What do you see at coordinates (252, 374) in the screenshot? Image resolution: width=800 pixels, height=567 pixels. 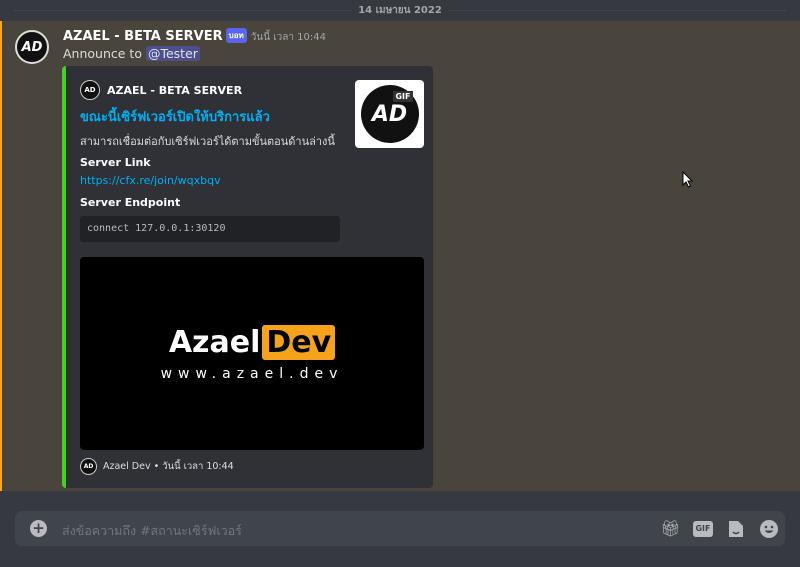 I see `image-url-text: www.azael.dev` at bounding box center [252, 374].